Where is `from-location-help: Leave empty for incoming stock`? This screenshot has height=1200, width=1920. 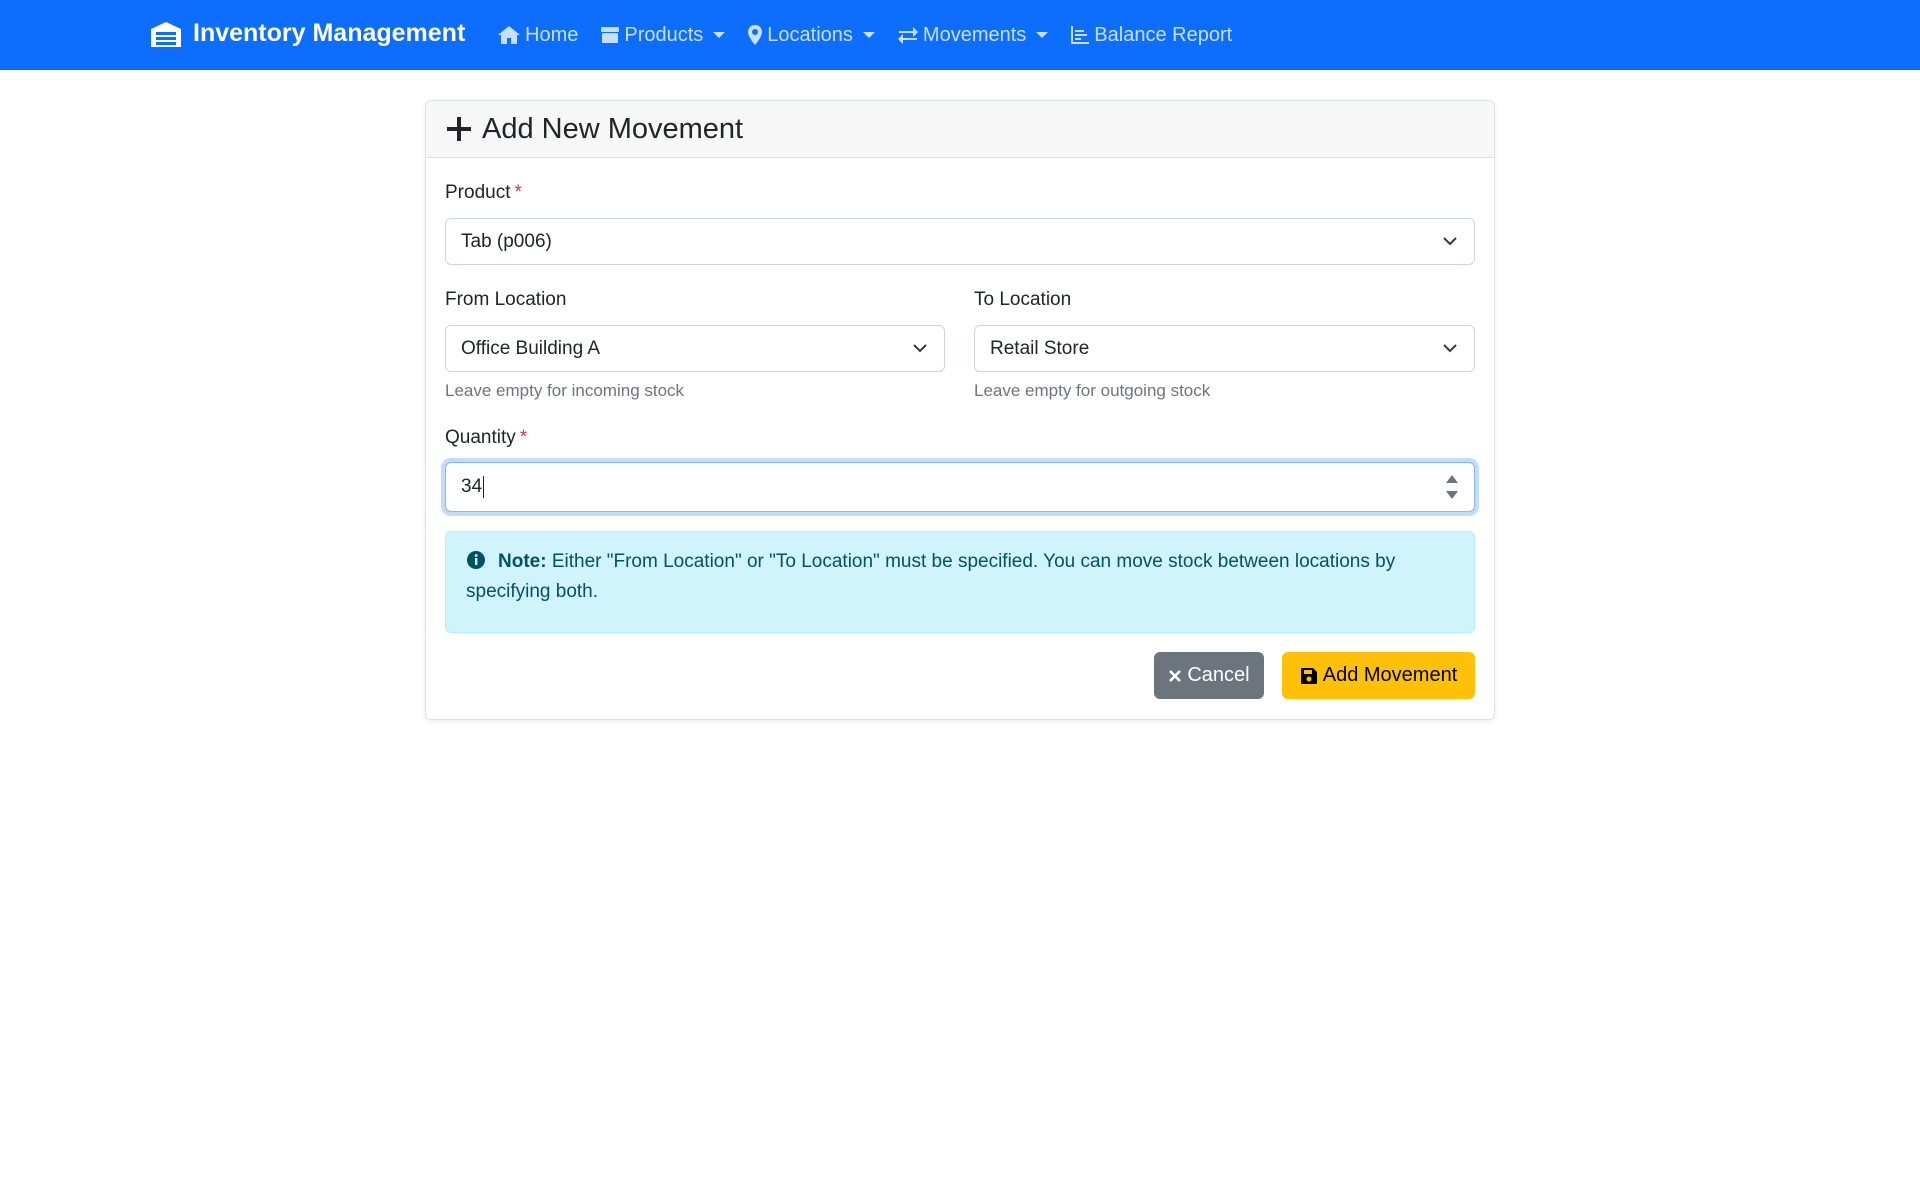
from-location-help: Leave empty for incoming stock is located at coordinates (565, 390).